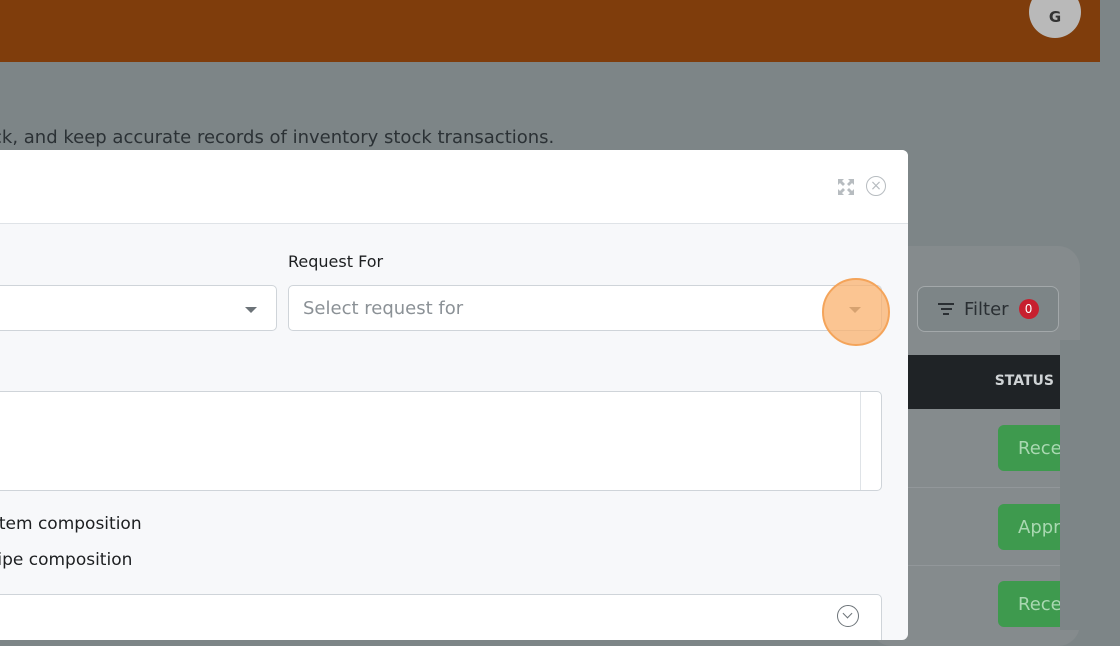 Image resolution: width=1120 pixels, height=646 pixels. I want to click on filter-button: Filter 0, so click(988, 309).